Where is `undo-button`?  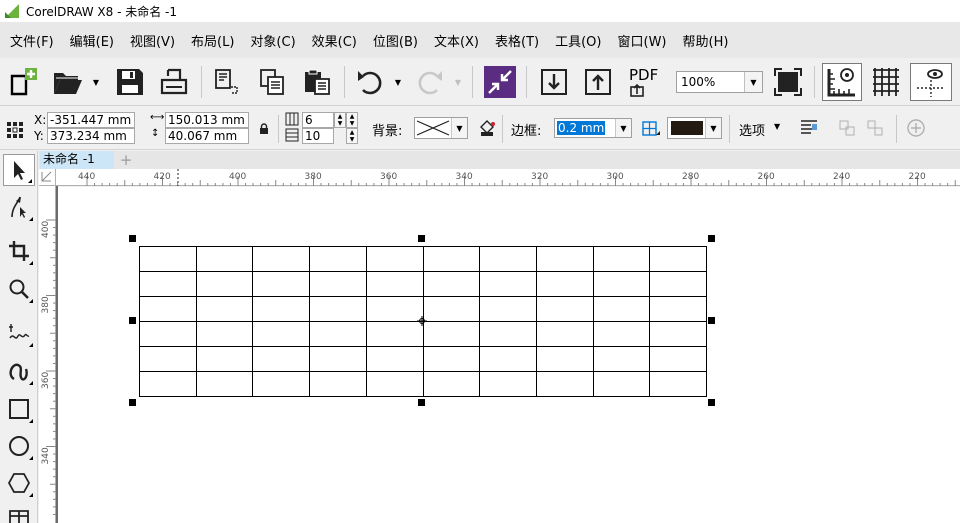
undo-button is located at coordinates (370, 82).